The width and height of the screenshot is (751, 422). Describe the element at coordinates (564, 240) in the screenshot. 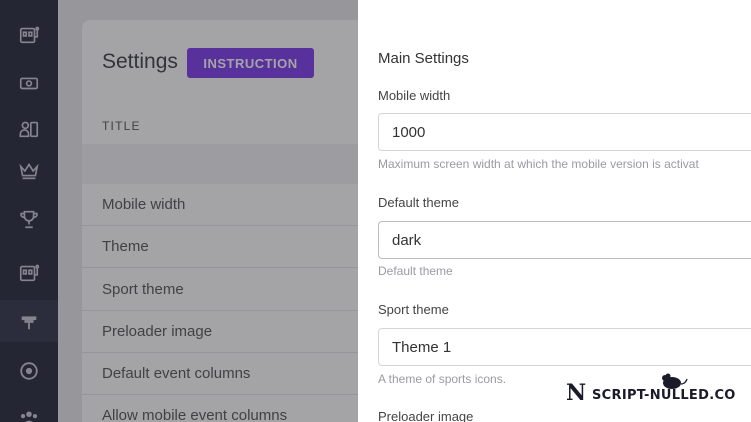

I see `default-theme-select` at that location.